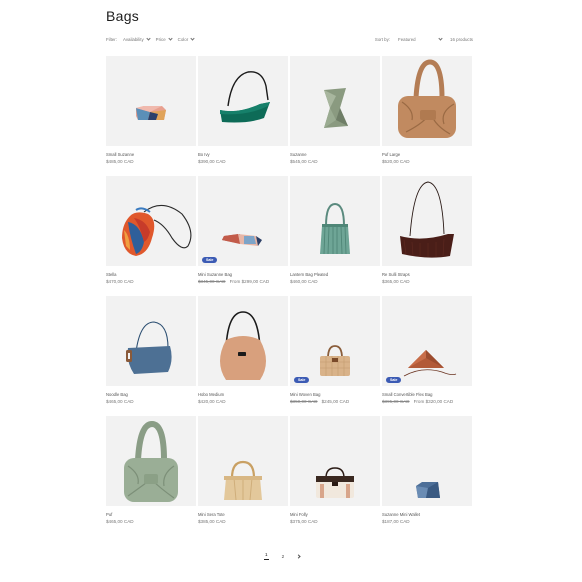 The height and width of the screenshot is (582, 582). Describe the element at coordinates (151, 394) in the screenshot. I see `product-name: Noodle Bag` at that location.